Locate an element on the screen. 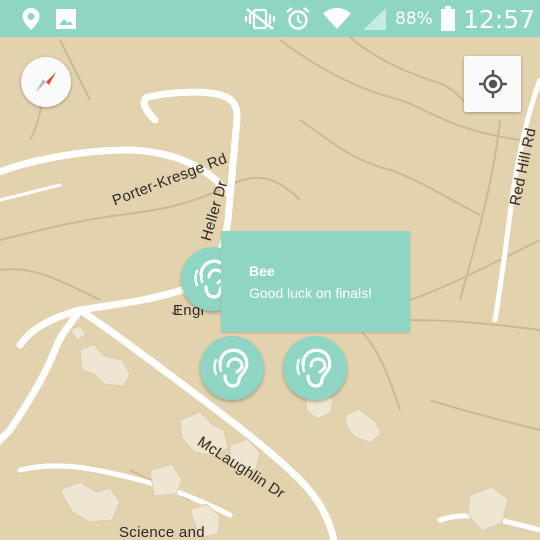  compass-icon is located at coordinates (46, 82).